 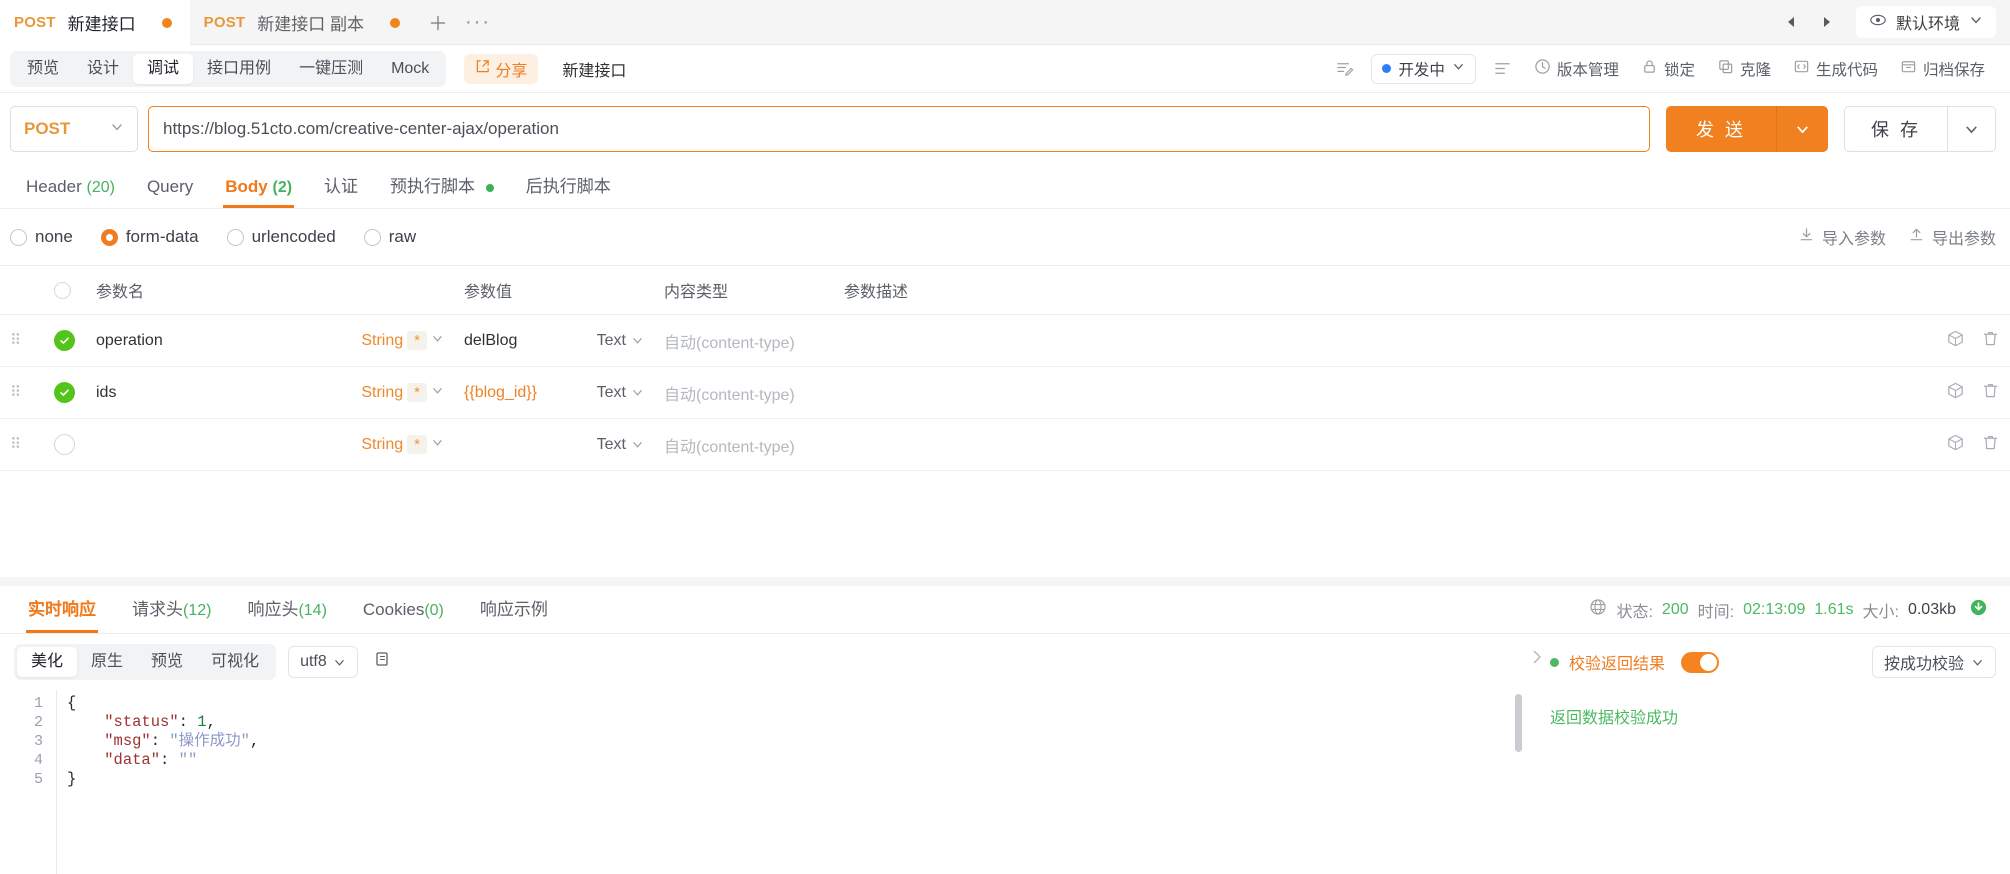 I want to click on select-all-checkbox, so click(x=62, y=290).